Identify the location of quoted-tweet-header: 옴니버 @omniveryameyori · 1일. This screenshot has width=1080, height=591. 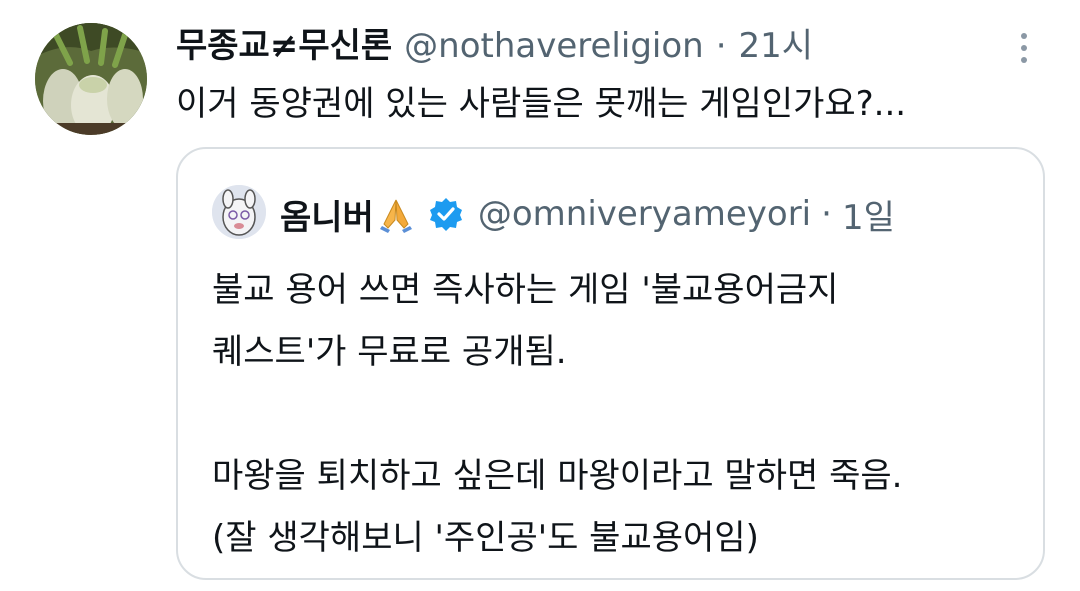
(650, 214).